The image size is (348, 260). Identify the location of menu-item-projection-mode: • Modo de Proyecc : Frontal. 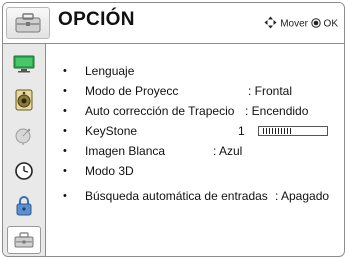
(196, 91).